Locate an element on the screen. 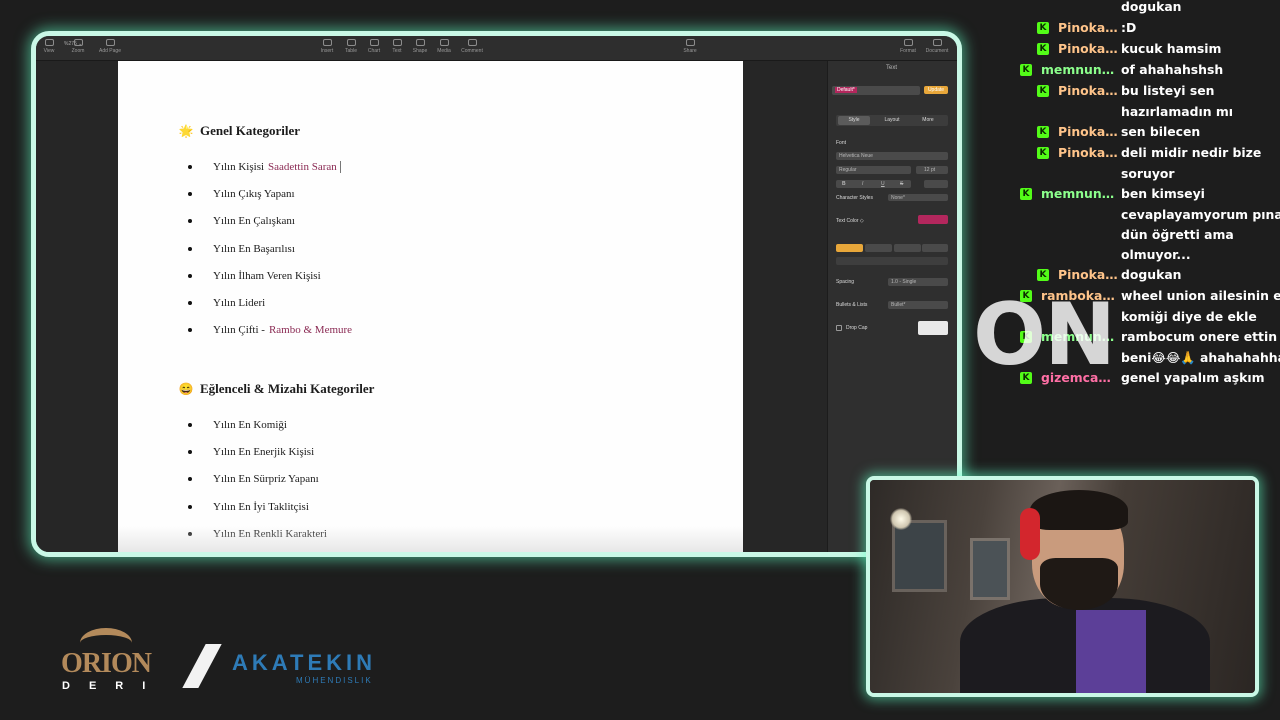  list-item: Yılın En Sürpriz Yapanı is located at coordinates (257, 479).